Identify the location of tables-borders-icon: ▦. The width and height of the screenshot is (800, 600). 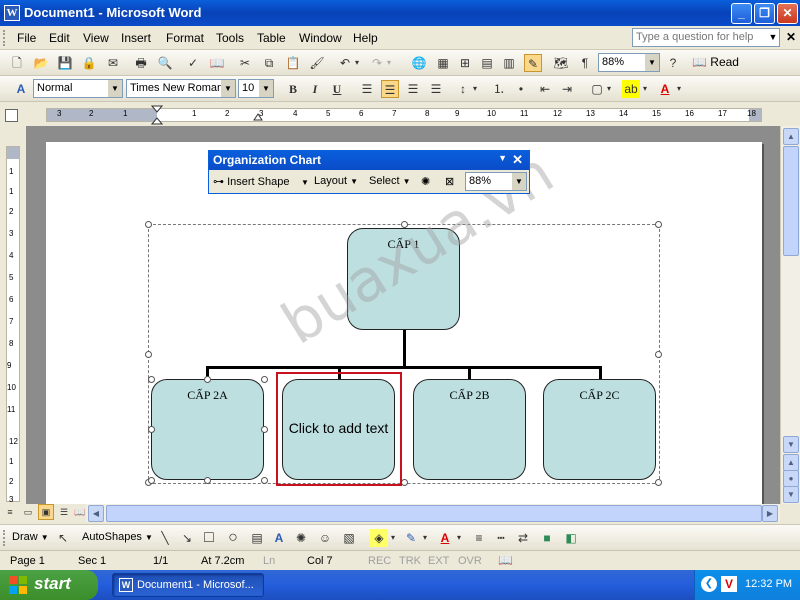
(443, 63).